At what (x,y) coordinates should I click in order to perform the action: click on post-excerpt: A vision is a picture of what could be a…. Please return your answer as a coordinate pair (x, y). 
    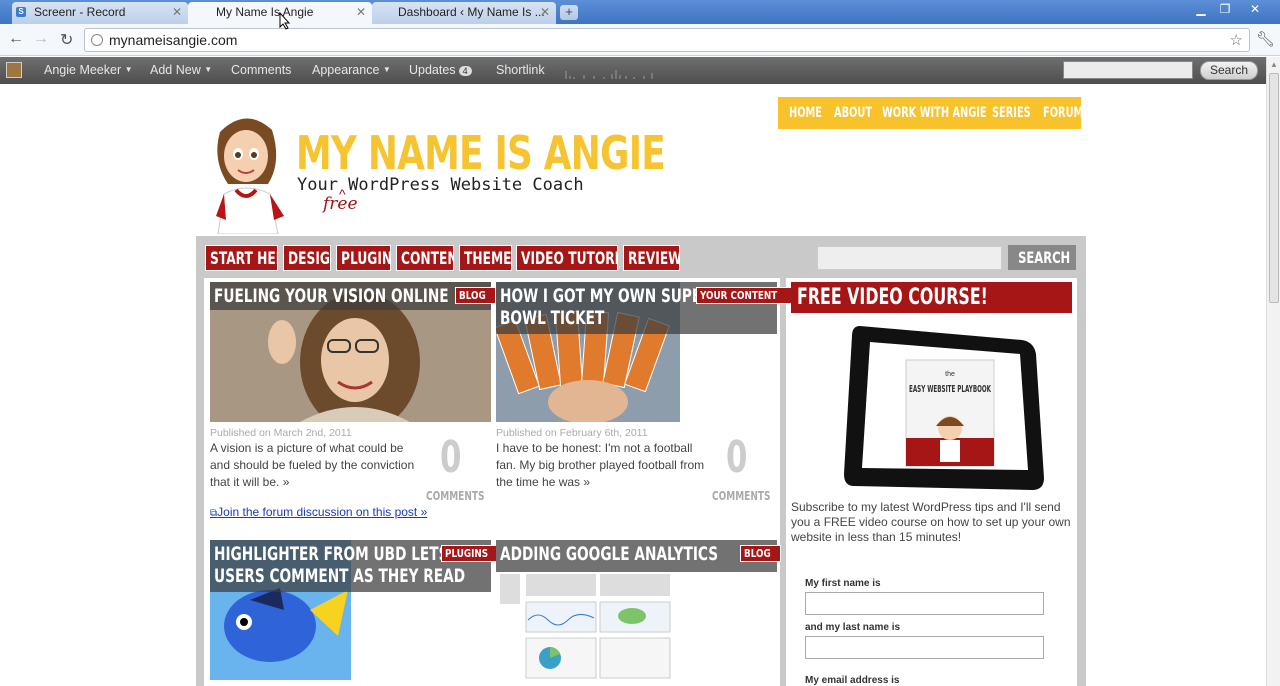
    Looking at the image, I should click on (317, 465).